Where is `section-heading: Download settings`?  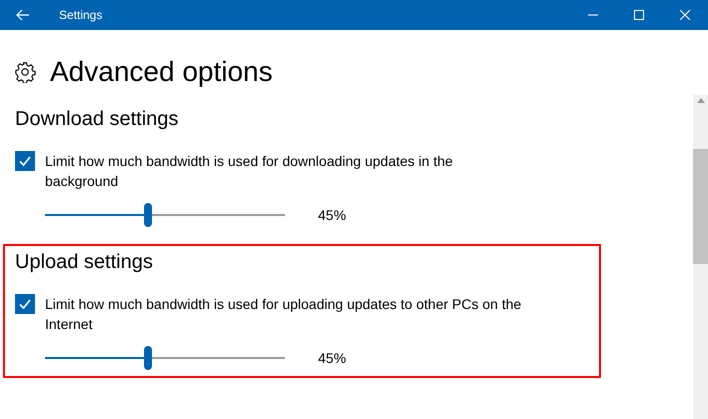
section-heading: Download settings is located at coordinates (97, 119).